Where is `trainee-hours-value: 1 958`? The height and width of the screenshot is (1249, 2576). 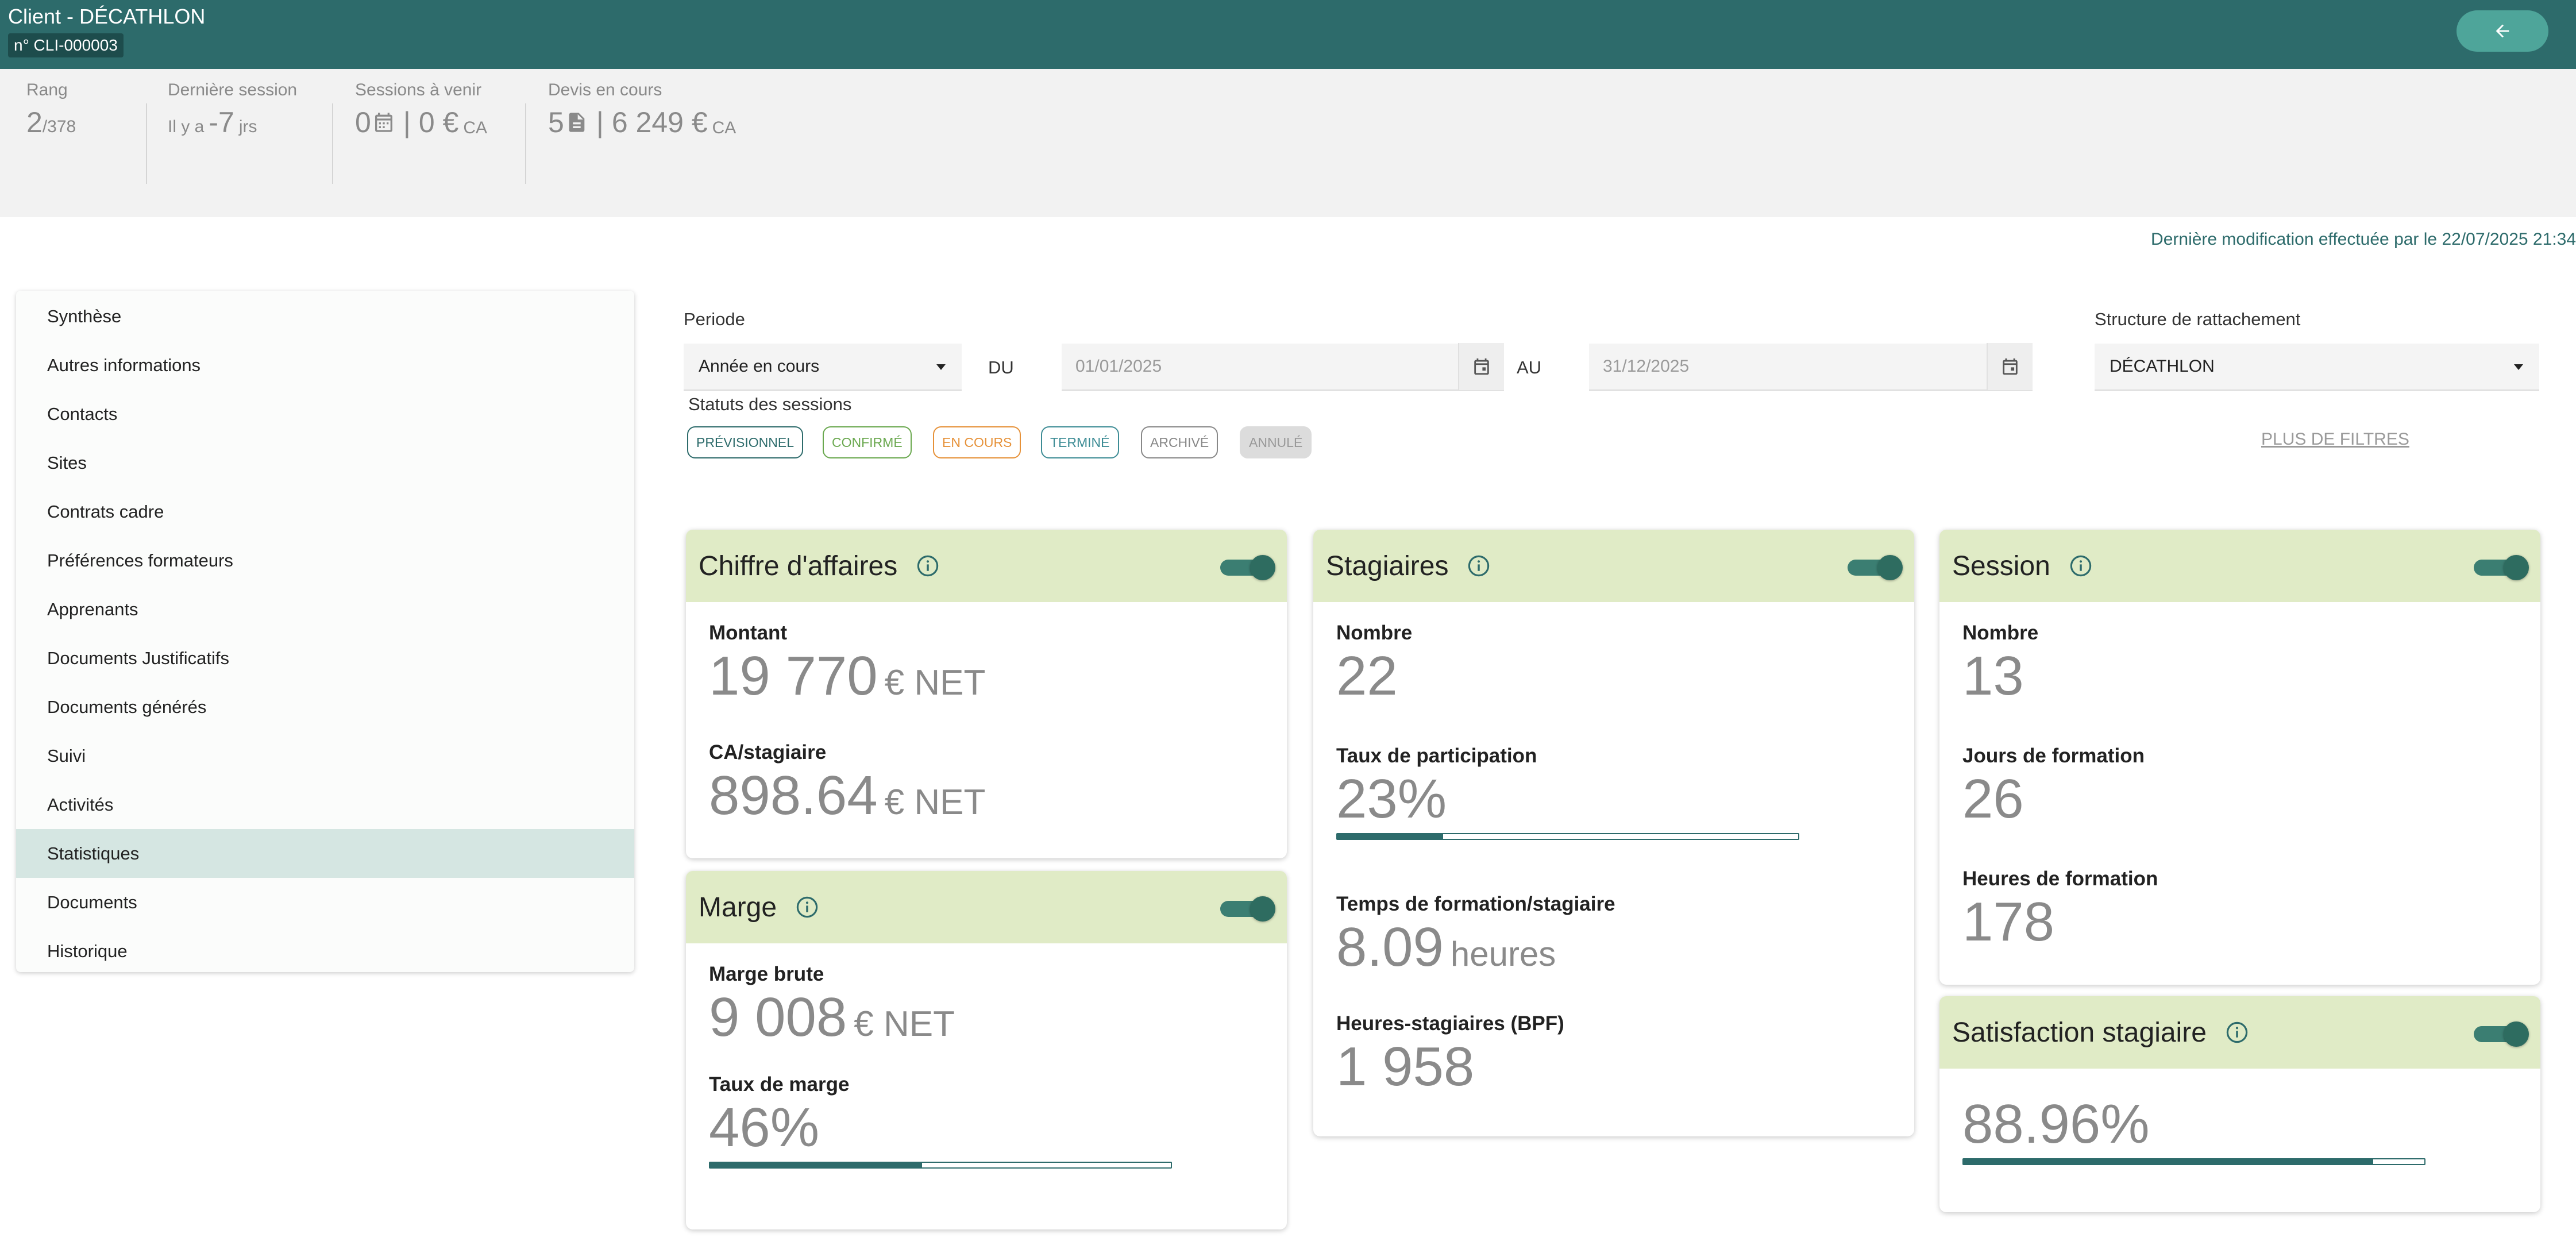 trainee-hours-value: 1 958 is located at coordinates (1406, 1066).